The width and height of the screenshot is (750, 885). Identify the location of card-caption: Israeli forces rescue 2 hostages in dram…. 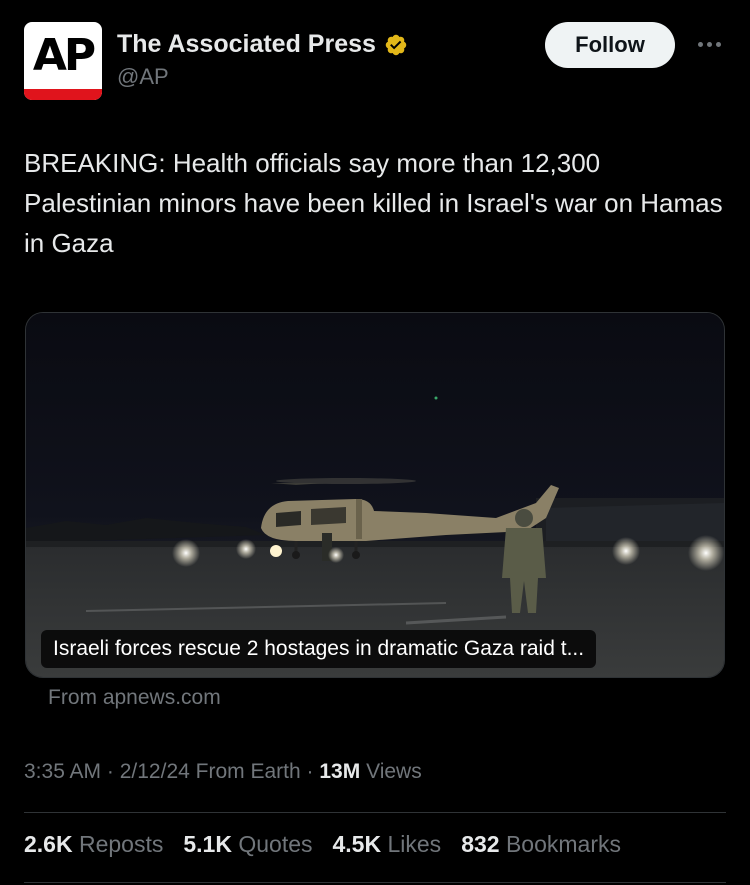
(319, 649).